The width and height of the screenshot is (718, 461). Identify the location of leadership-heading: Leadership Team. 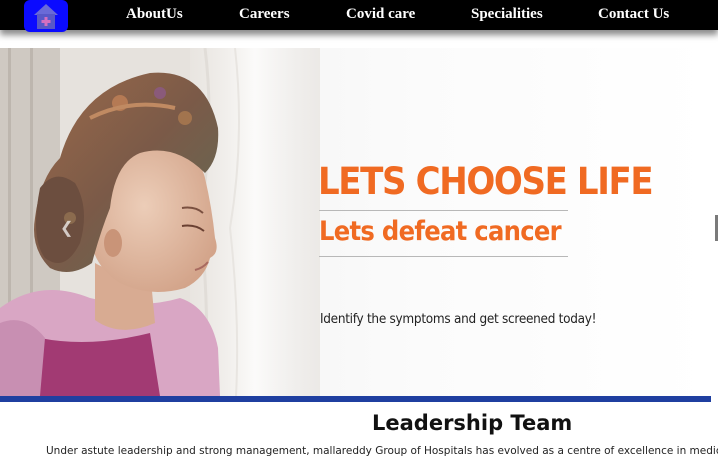
(472, 423).